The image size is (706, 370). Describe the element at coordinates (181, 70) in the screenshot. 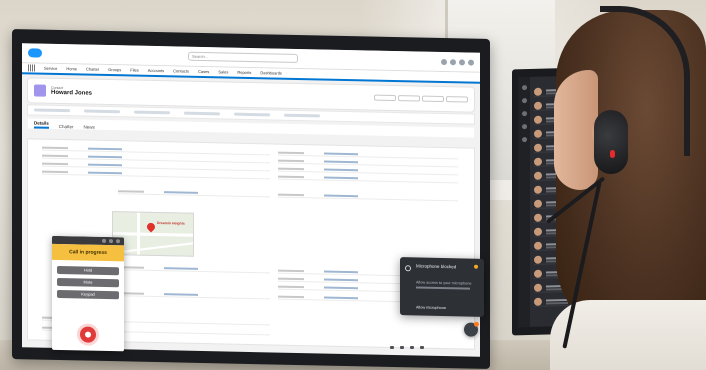

I see `nav-item-contacts: Contacts` at that location.